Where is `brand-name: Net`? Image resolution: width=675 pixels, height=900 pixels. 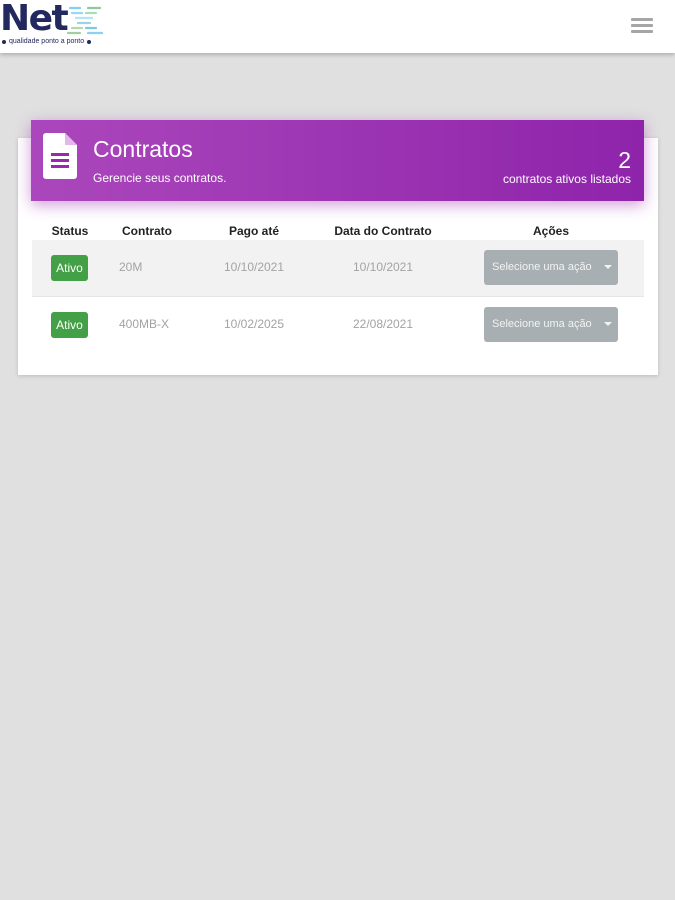 brand-name: Net is located at coordinates (34, 19).